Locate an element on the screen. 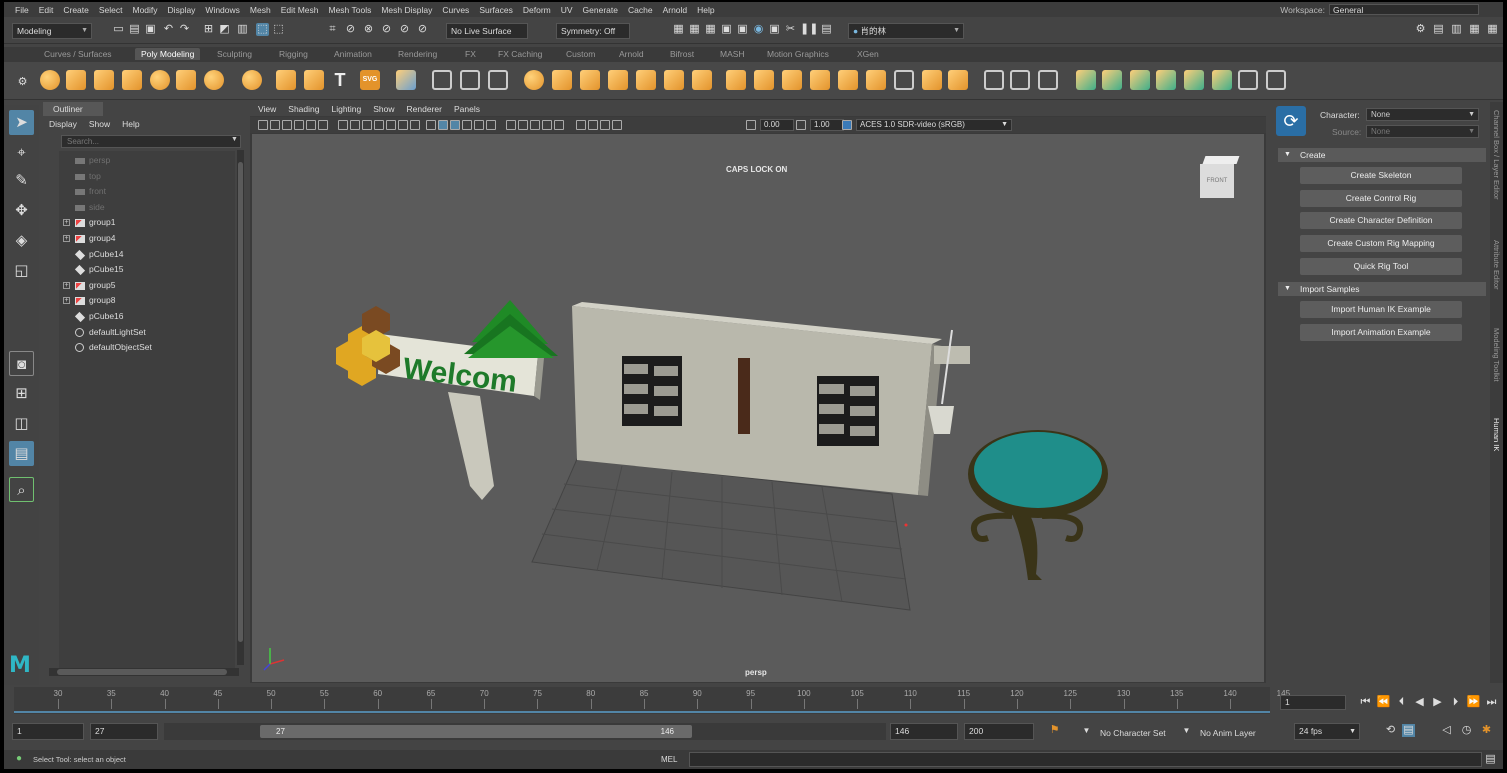 The width and height of the screenshot is (1507, 773). snap-point-icon: ⊗ is located at coordinates (368, 29).